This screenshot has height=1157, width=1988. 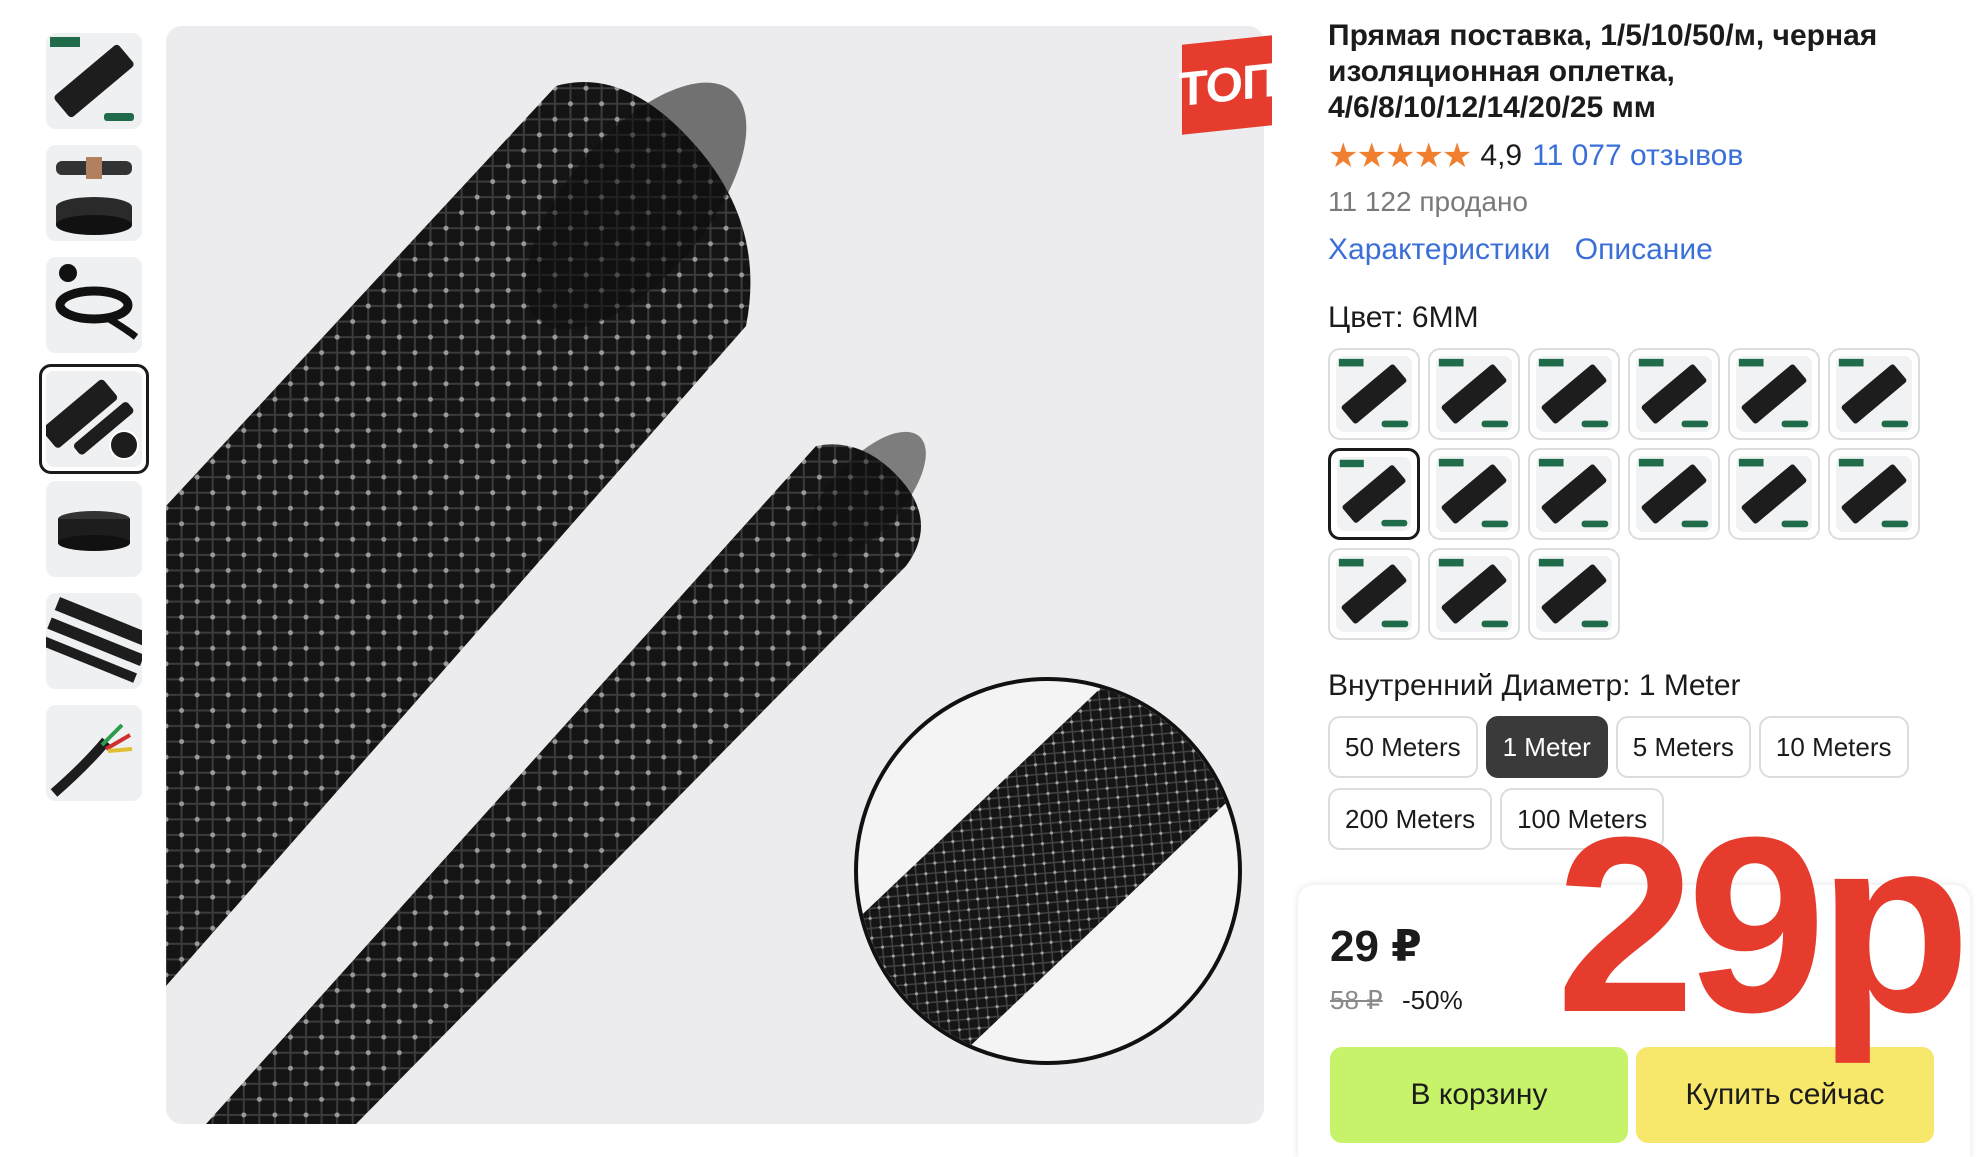 I want to click on diameter-label: Внутренний Диаметр: 1 Meter, so click(x=1534, y=685).